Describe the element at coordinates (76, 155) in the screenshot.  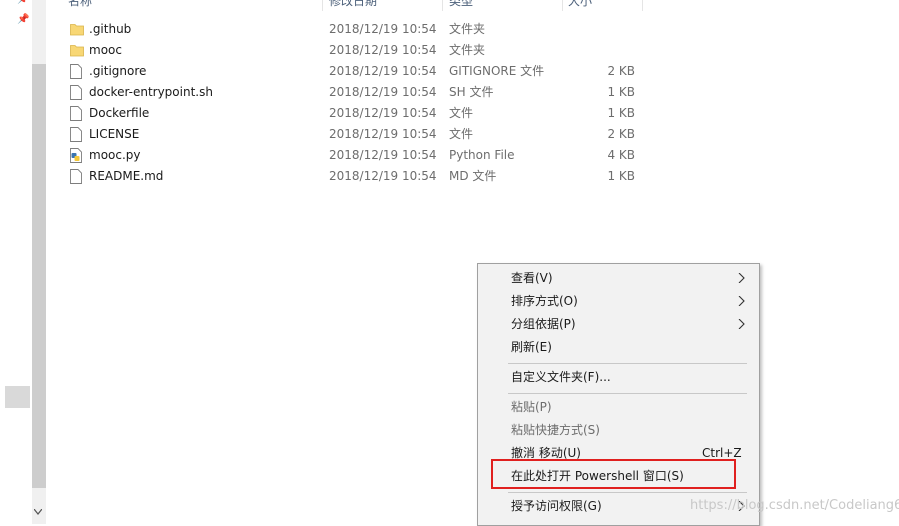
I see `python-file-icon` at that location.